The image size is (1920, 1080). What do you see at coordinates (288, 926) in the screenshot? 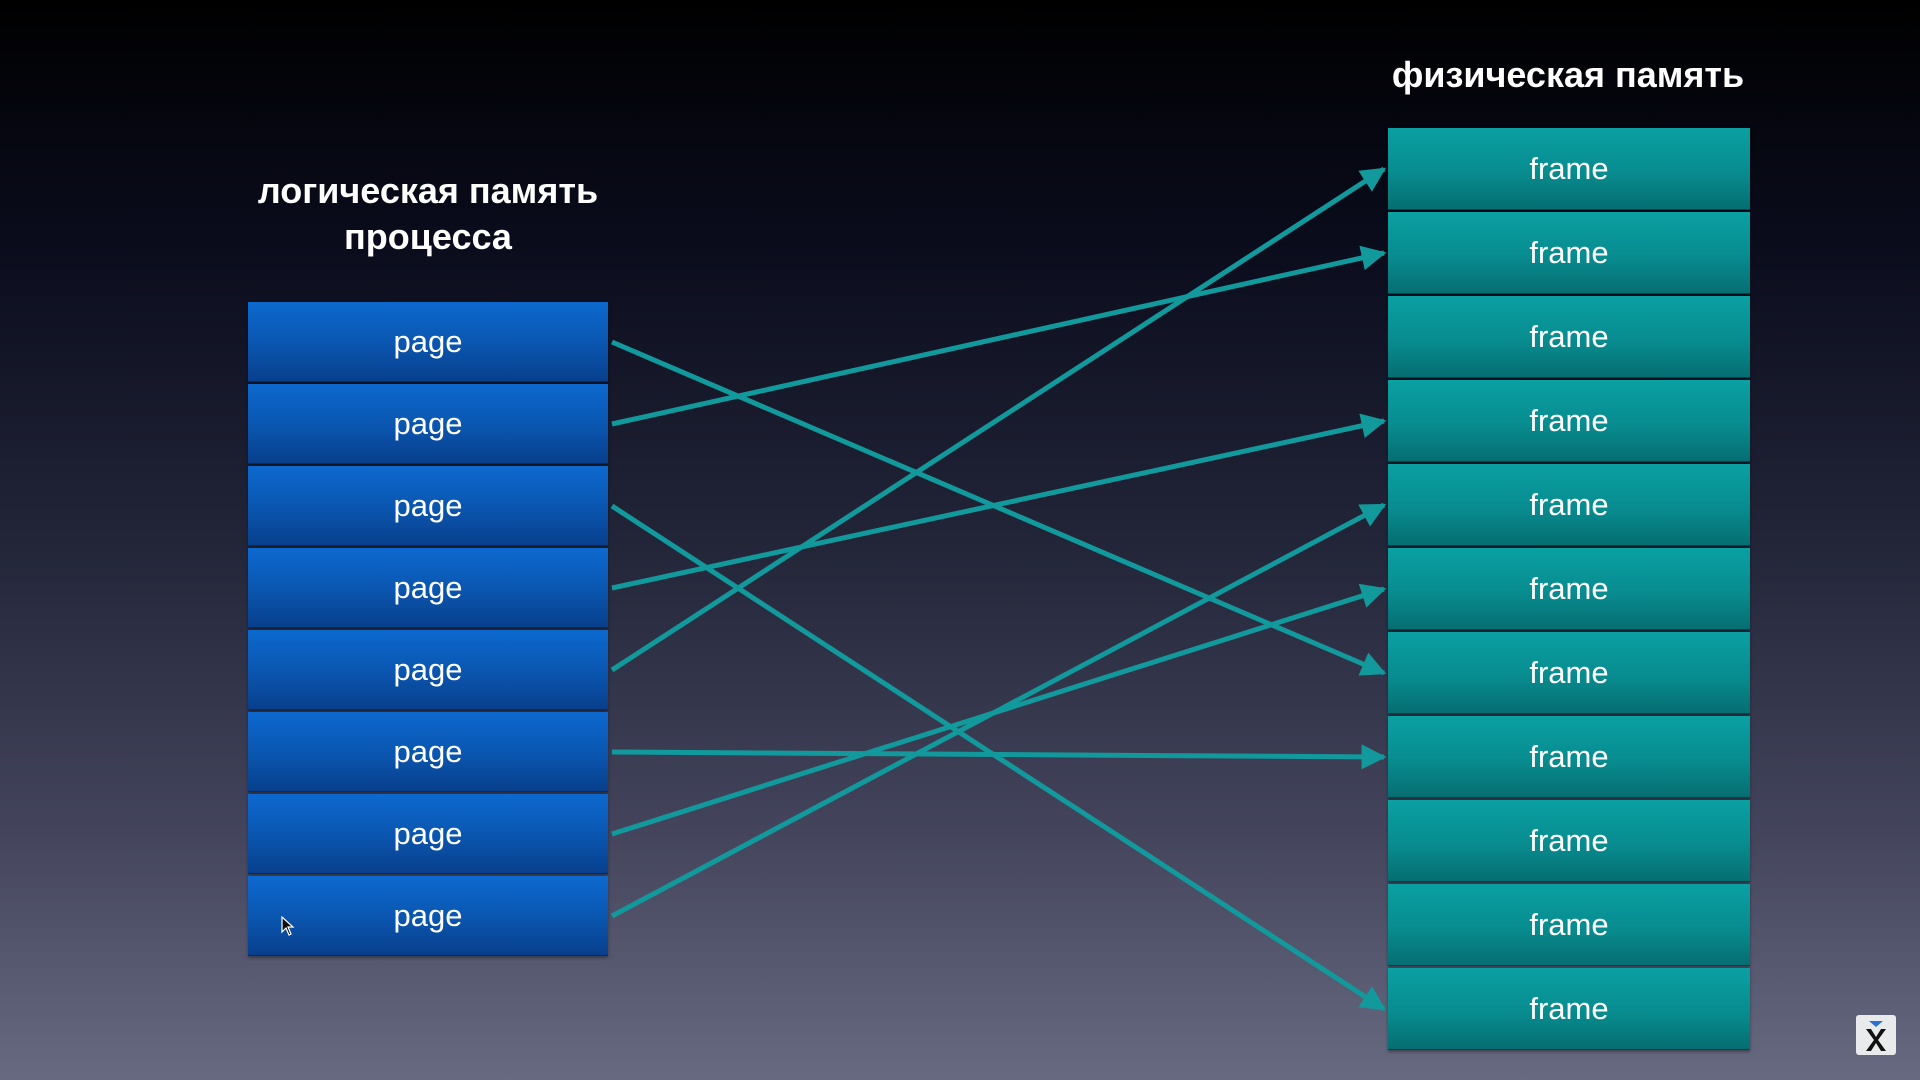
I see `mouse-pointer-icon` at bounding box center [288, 926].